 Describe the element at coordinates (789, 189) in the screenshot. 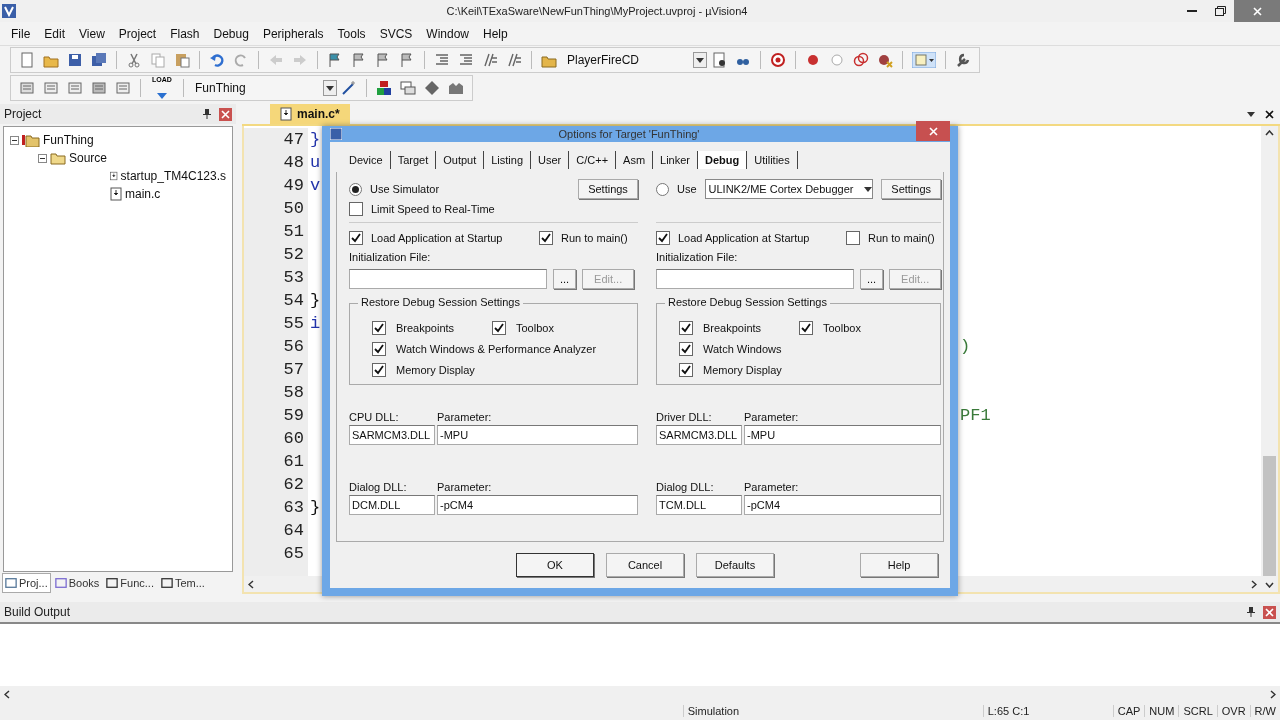

I see `debugger-select: ULINK2/ME Cortex Debugger` at that location.